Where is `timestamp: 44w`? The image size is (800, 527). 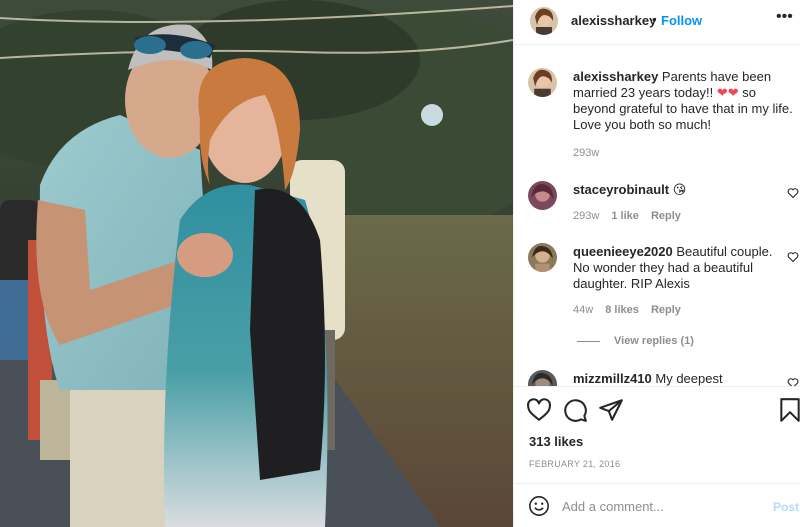
timestamp: 44w is located at coordinates (583, 310).